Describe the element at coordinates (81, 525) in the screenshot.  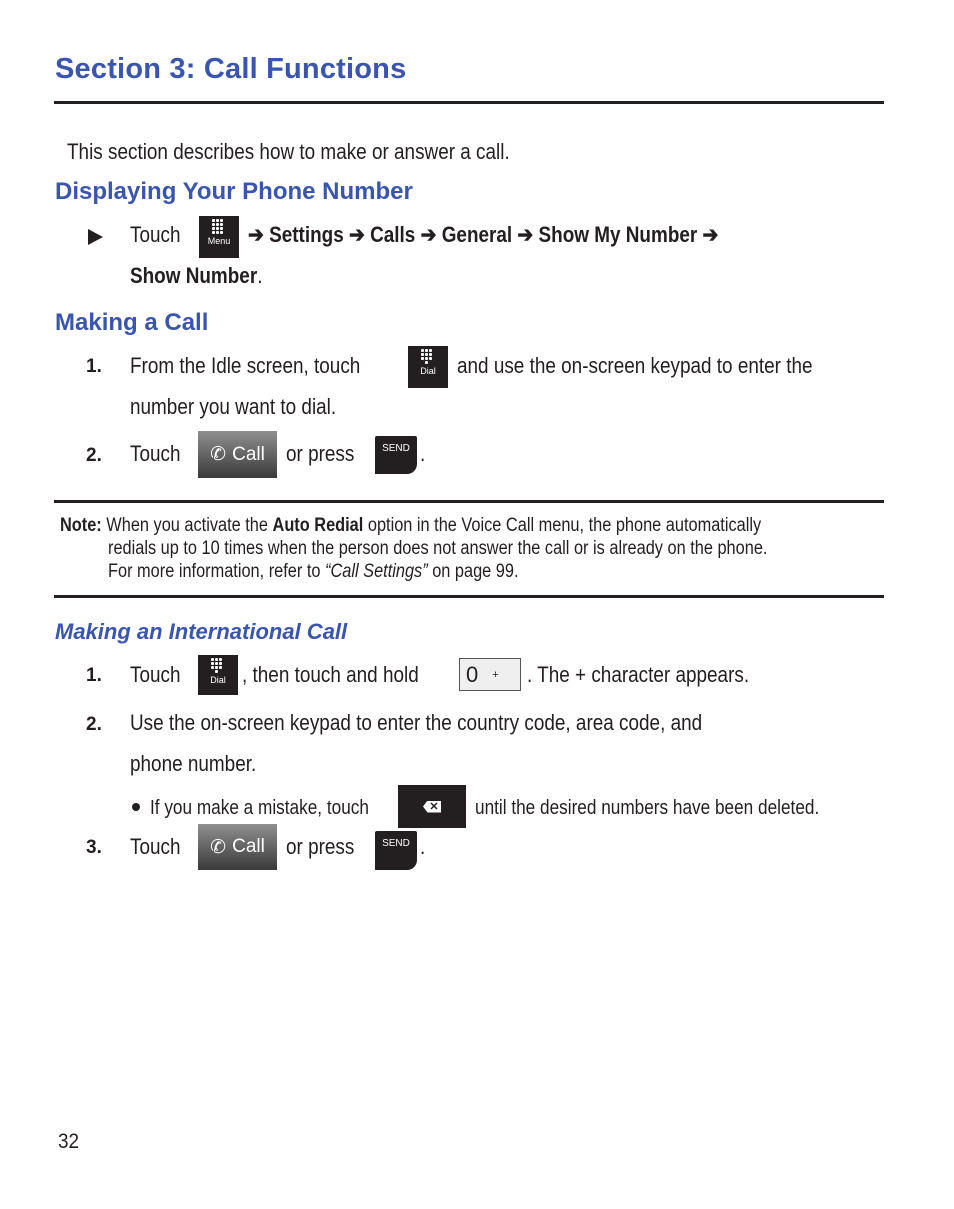
I see `note-label: Note:` at that location.